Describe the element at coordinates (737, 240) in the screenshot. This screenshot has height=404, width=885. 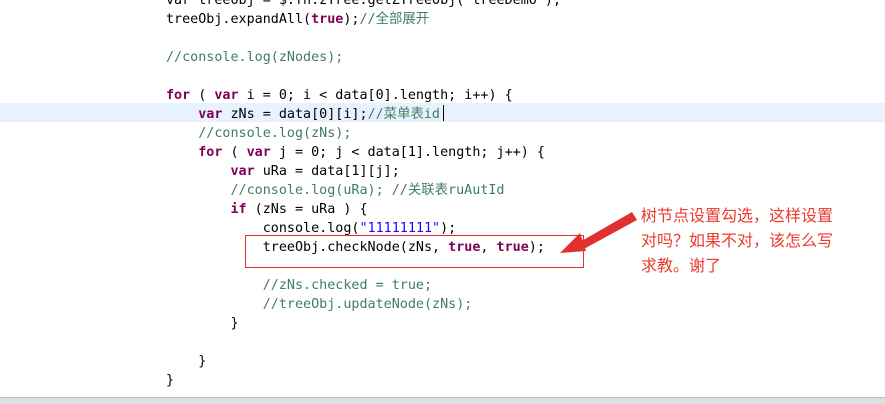
I see `annotation-text: 树节点设置勾选，这样设置 对吗？如果不对，该怎么写 求教。谢了` at that location.